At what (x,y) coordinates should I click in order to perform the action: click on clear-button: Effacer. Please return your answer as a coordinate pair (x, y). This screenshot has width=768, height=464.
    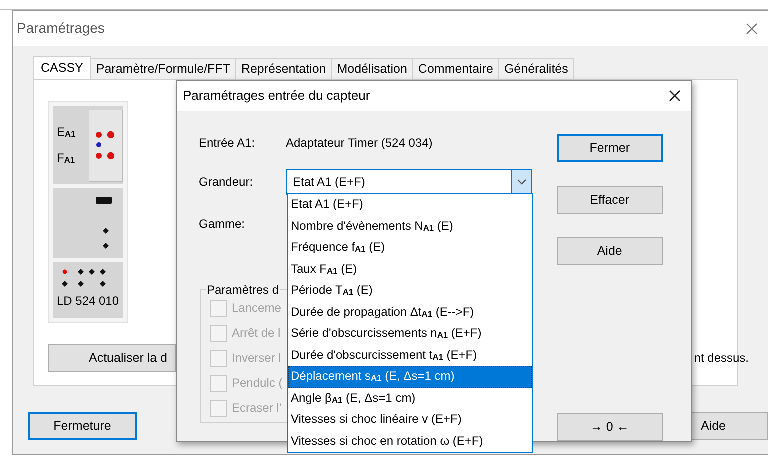
    Looking at the image, I should click on (609, 200).